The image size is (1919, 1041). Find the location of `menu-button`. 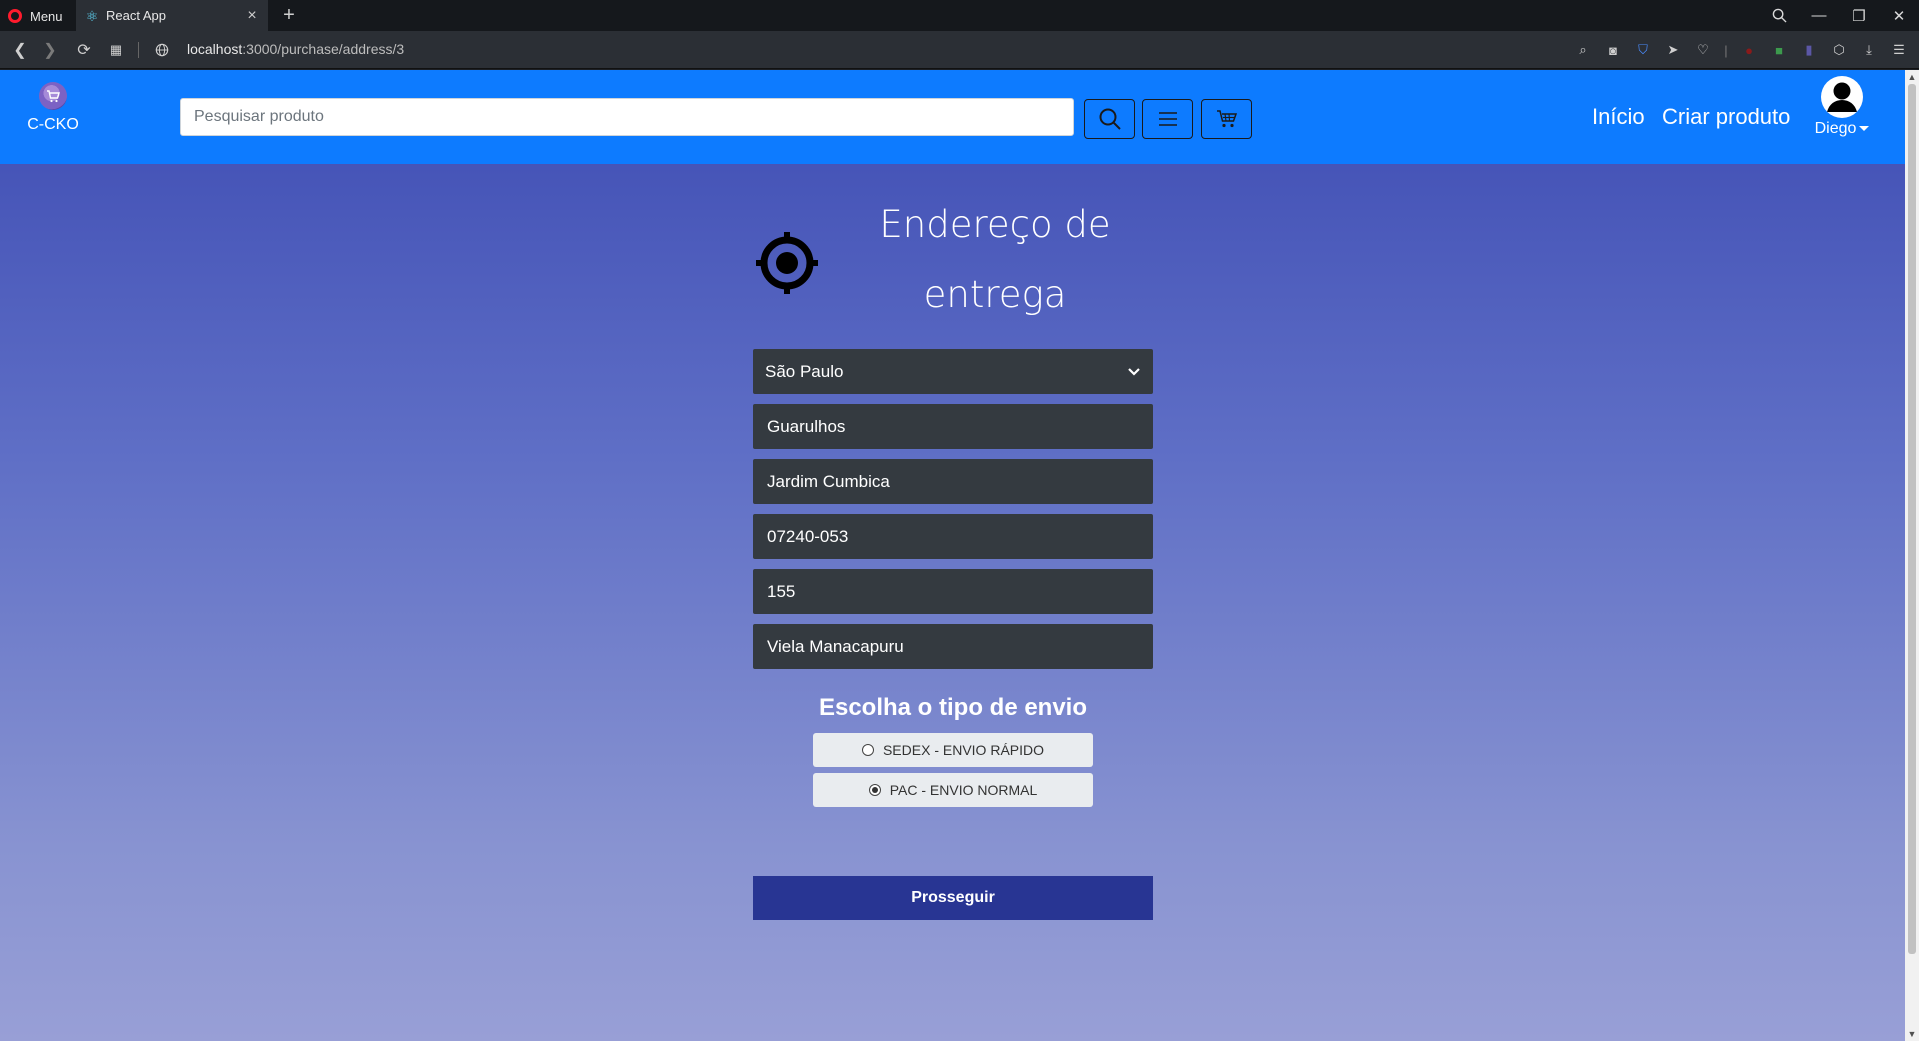

menu-button is located at coordinates (1167, 119).